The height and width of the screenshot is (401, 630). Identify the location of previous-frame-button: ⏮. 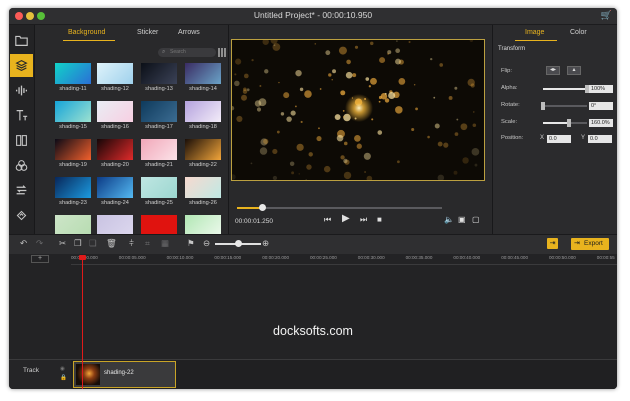
(327, 220).